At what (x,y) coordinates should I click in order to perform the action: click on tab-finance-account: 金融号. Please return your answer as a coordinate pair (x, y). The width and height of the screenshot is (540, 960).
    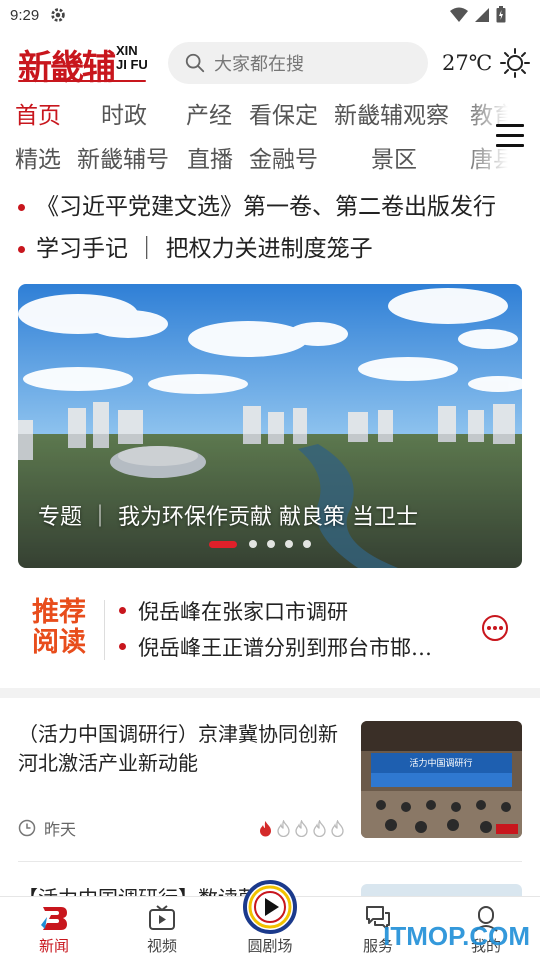
    Looking at the image, I should click on (283, 157).